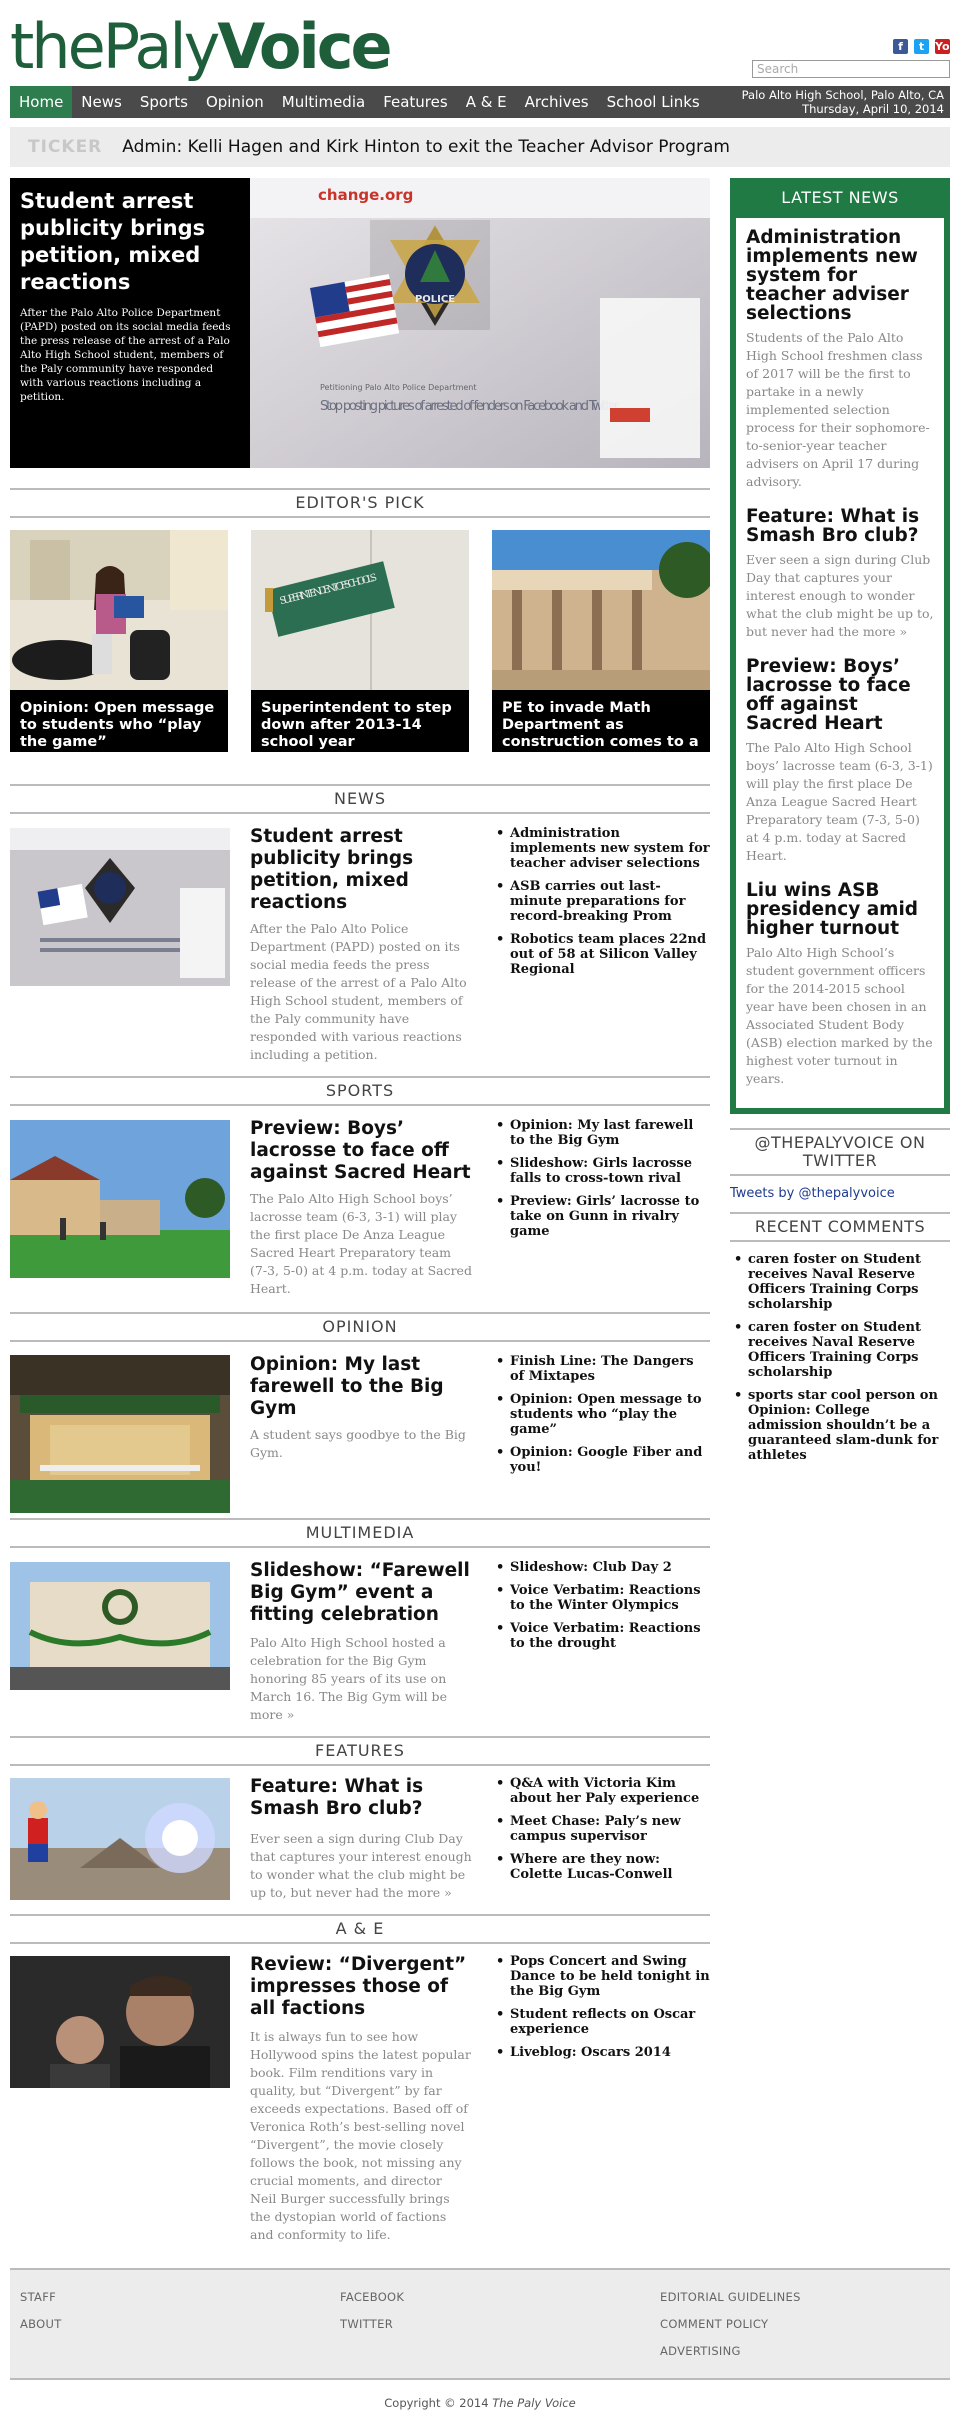  Describe the element at coordinates (58, 46) in the screenshot. I see `logo-the: the` at that location.